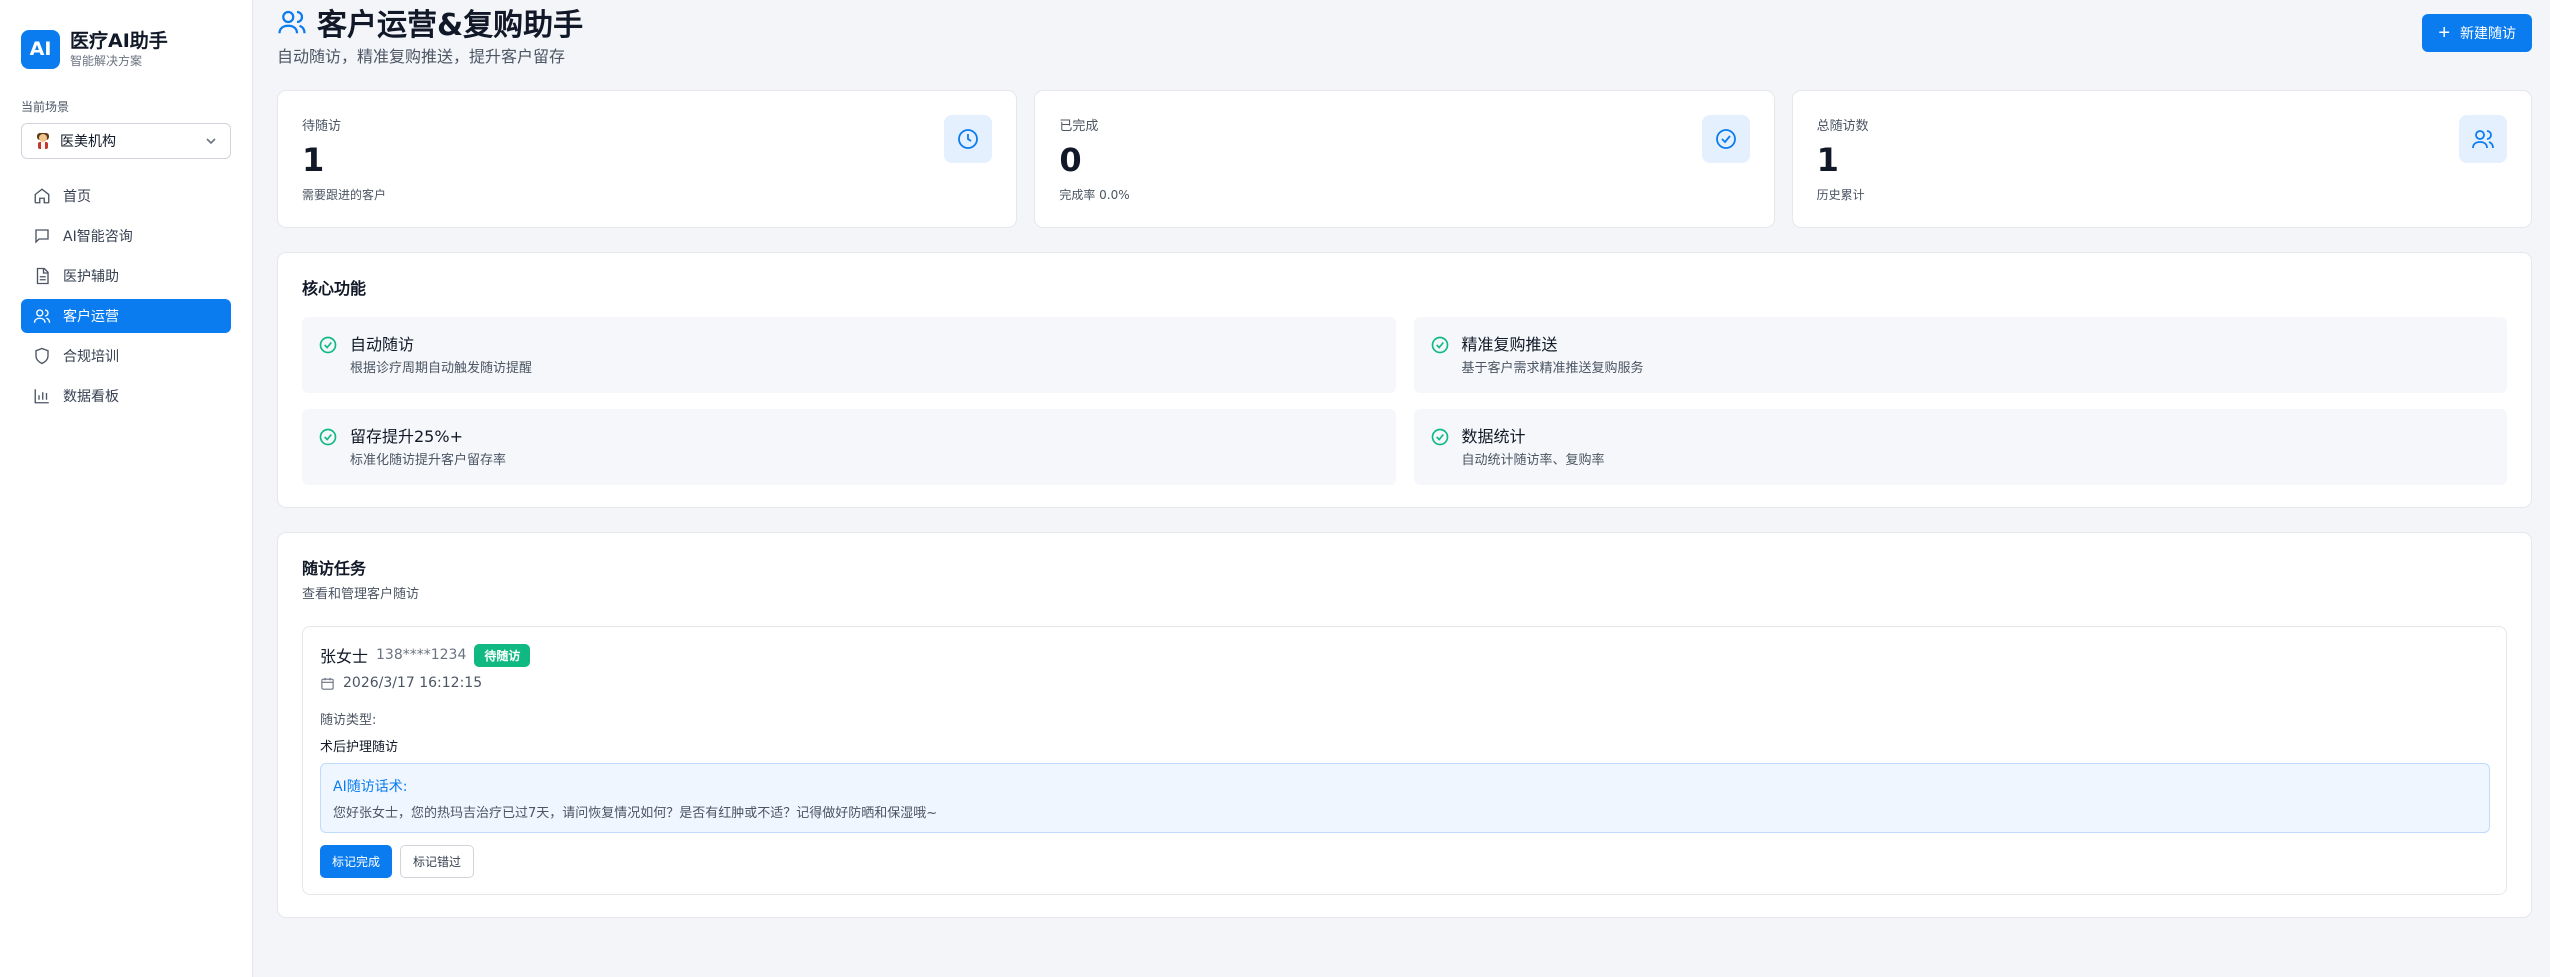 The image size is (2550, 977). I want to click on customer-name: 张女士, so click(344, 656).